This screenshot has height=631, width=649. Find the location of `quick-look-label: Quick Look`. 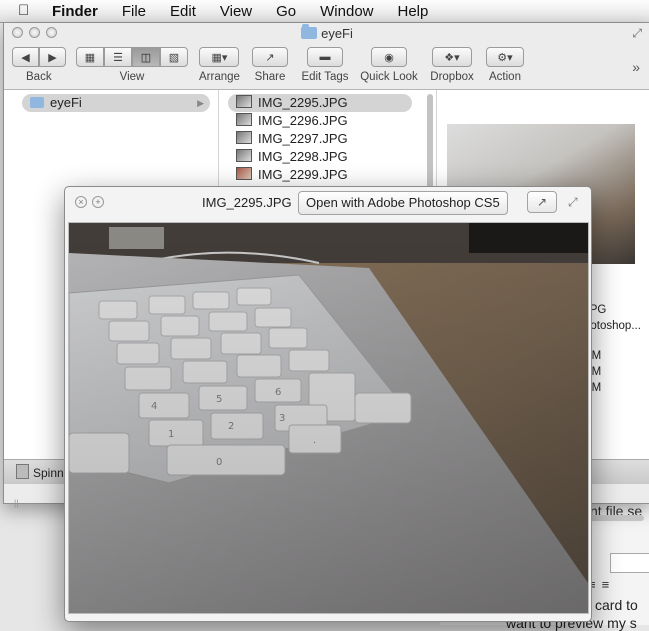

quick-look-label: Quick Look is located at coordinates (389, 77).